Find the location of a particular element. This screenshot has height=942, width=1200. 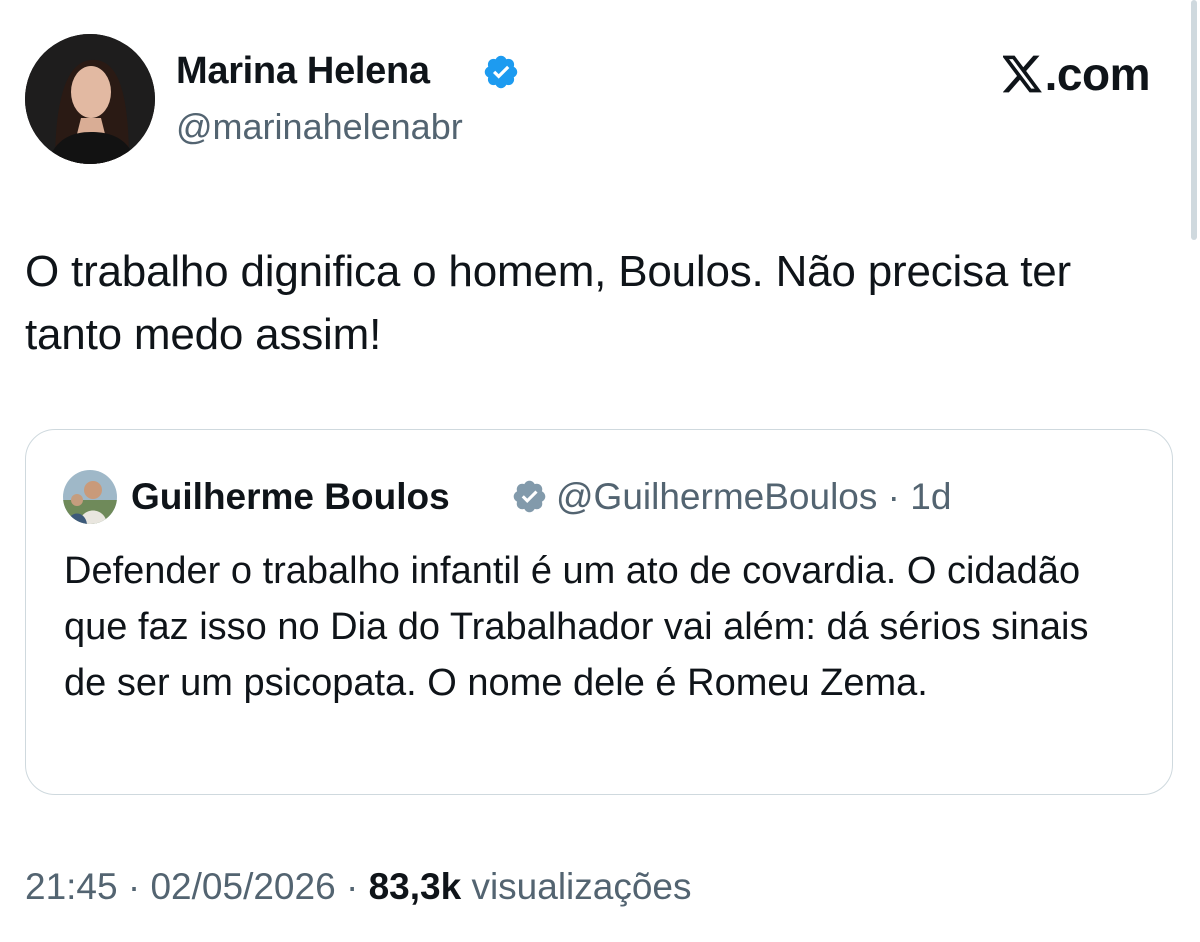

author-avatar is located at coordinates (90, 99).